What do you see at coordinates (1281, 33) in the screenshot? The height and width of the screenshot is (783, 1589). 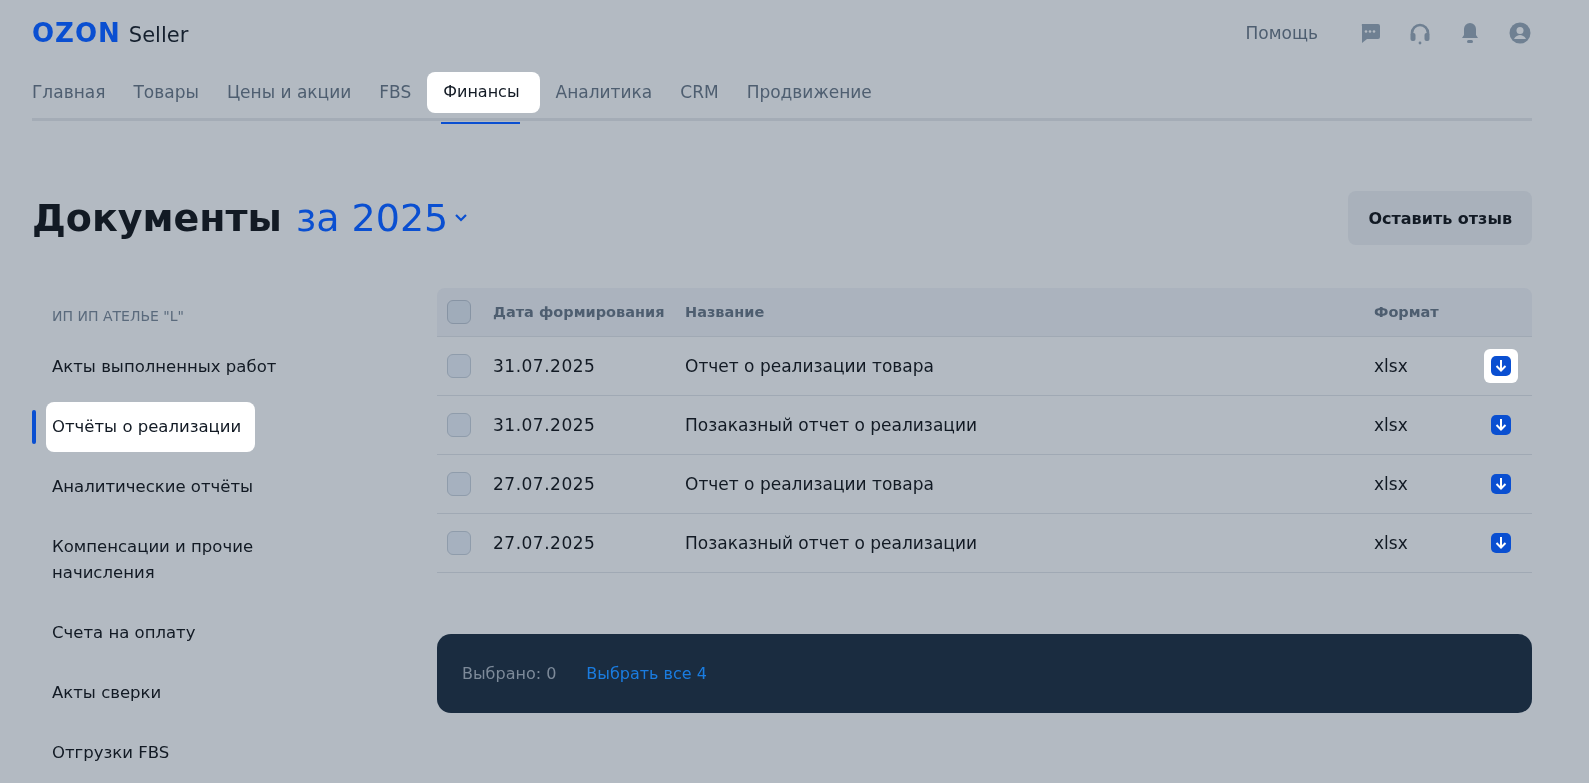 I see `help-link: Помощь` at bounding box center [1281, 33].